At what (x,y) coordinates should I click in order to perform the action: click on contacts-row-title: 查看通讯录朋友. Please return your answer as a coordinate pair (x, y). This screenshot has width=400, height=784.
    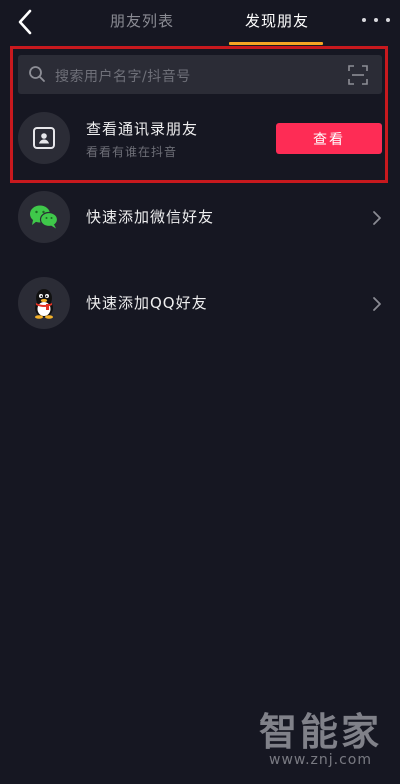
    Looking at the image, I should click on (142, 129).